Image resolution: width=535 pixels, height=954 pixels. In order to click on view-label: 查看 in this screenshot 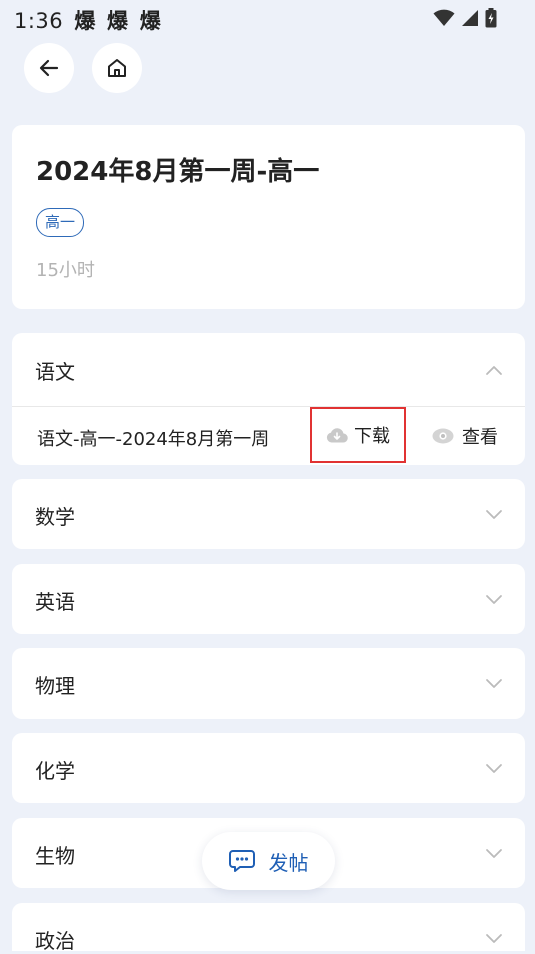, I will do `click(480, 437)`.